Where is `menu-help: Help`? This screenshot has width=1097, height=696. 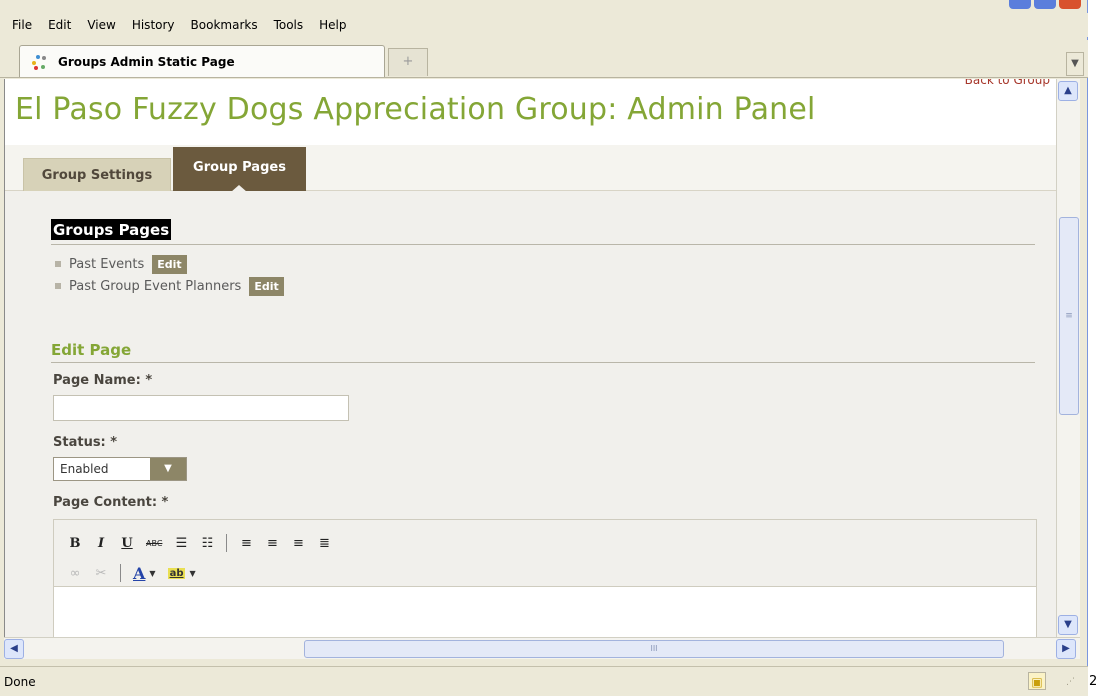 menu-help: Help is located at coordinates (332, 25).